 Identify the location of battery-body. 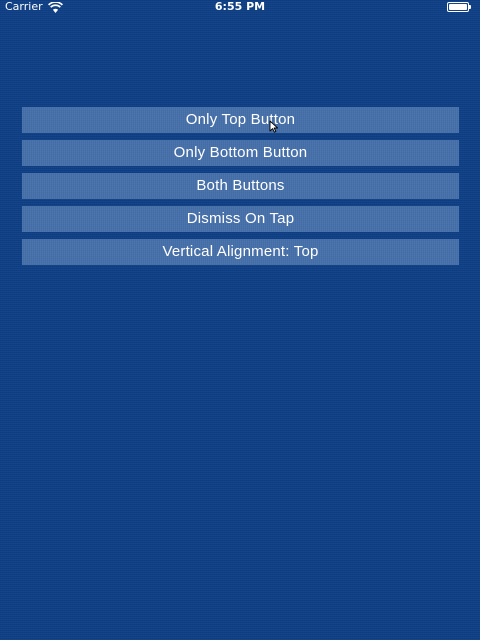
(458, 7).